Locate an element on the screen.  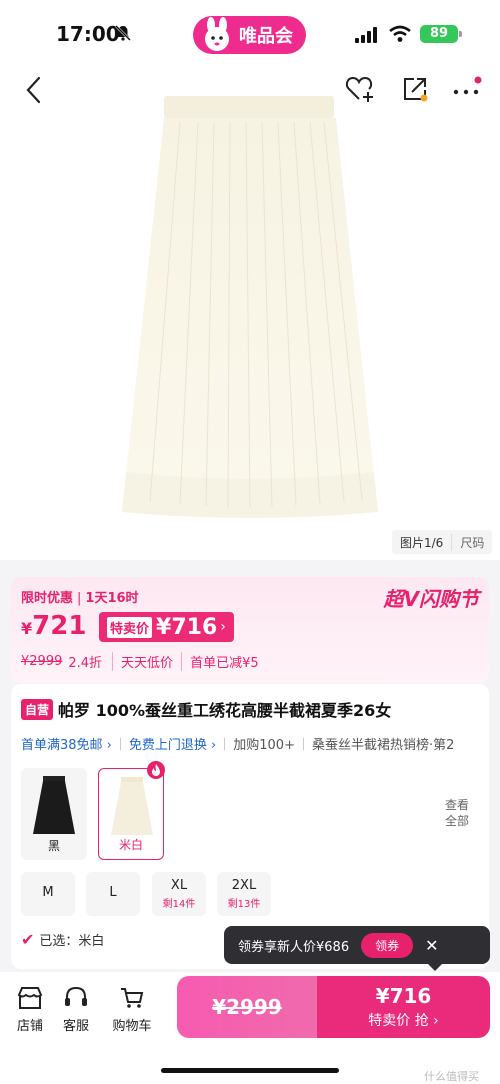
more-icon is located at coordinates (466, 89).